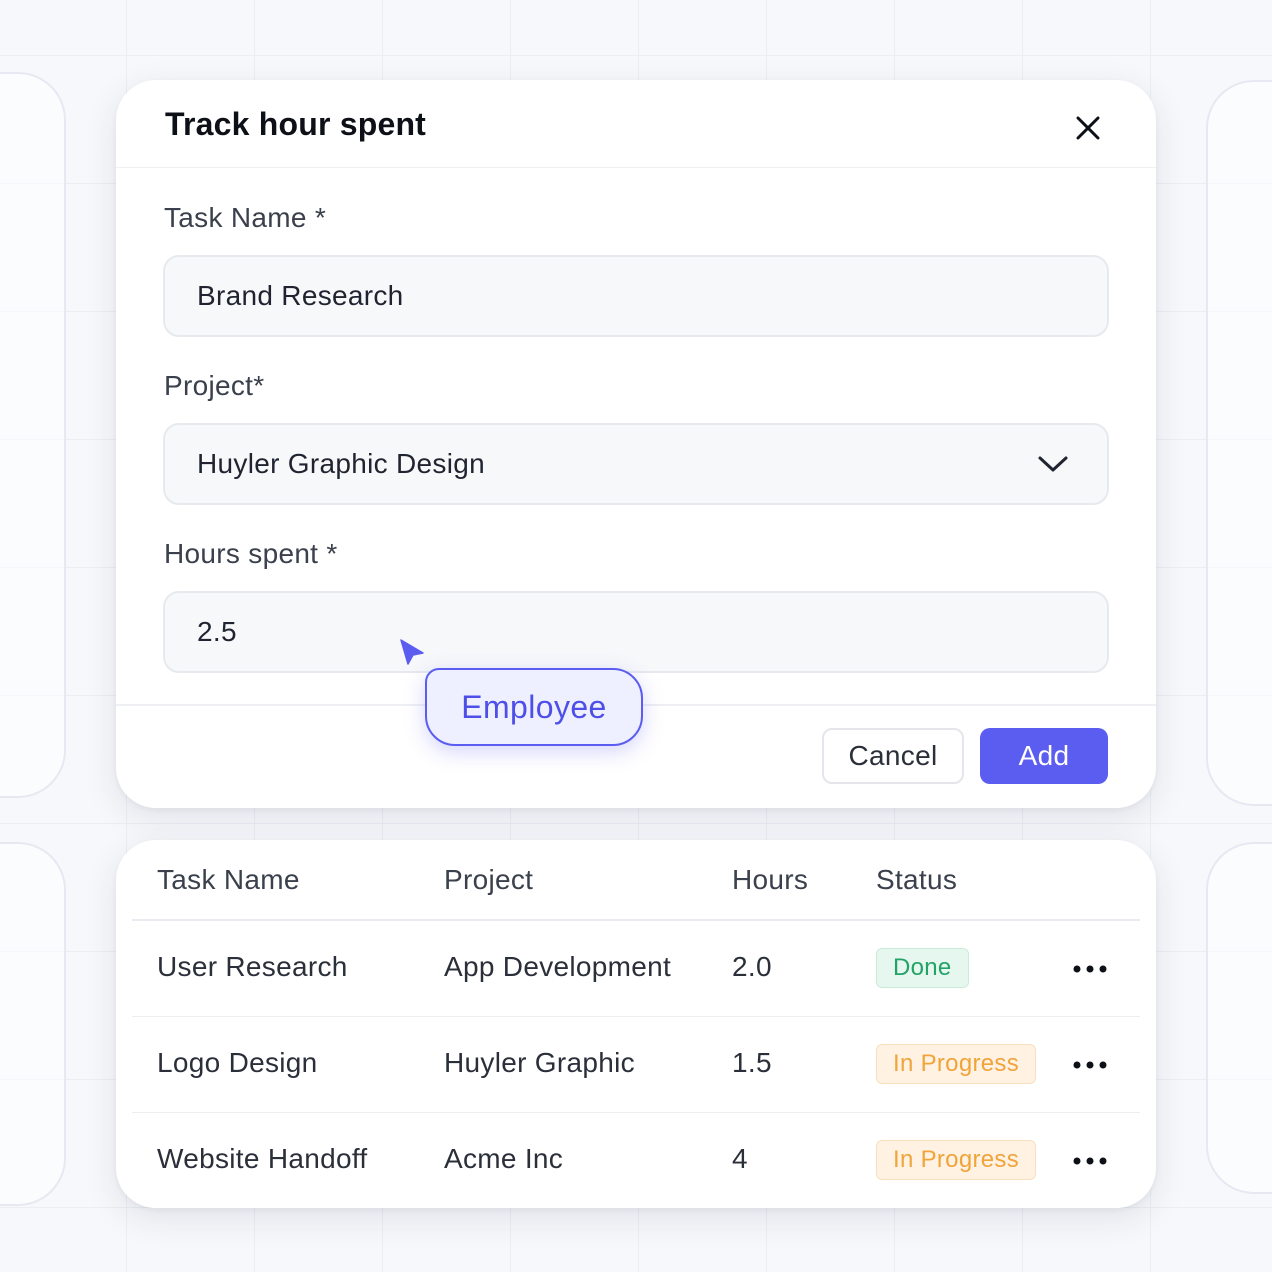 This screenshot has width=1272, height=1272. Describe the element at coordinates (251, 553) in the screenshot. I see `hours-label: Hours spent *` at that location.